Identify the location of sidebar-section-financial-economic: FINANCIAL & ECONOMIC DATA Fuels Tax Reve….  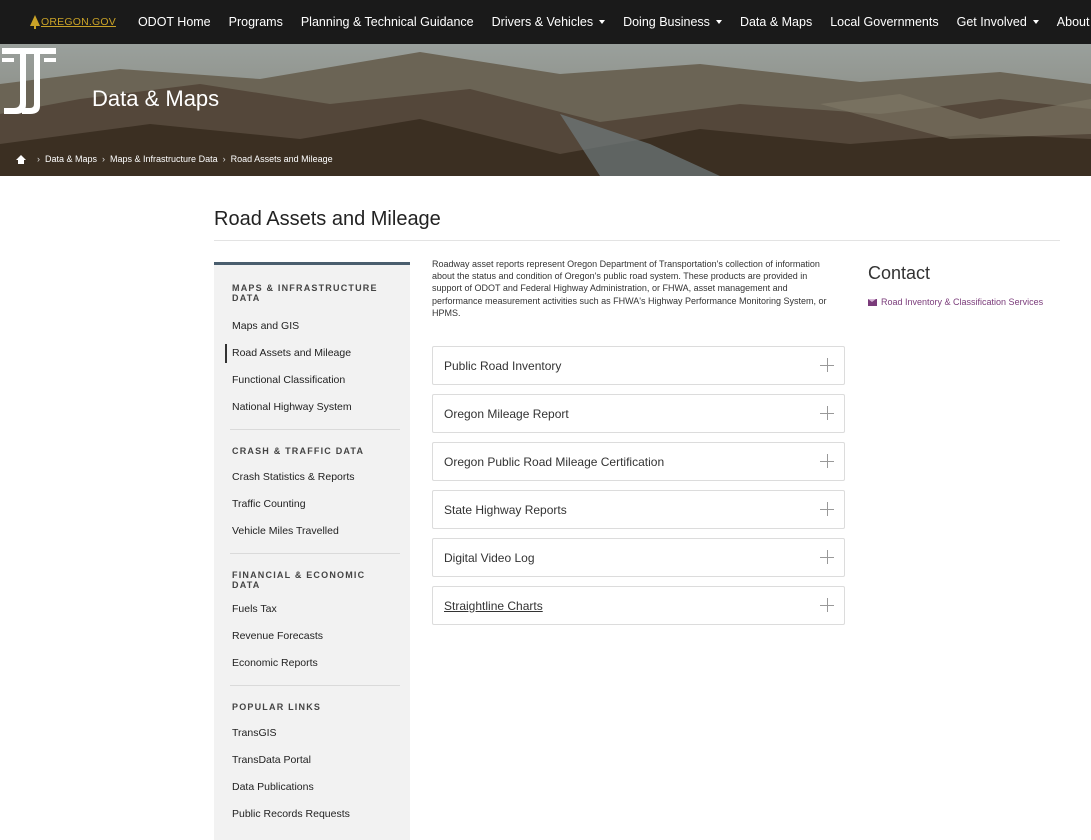
(312, 615).